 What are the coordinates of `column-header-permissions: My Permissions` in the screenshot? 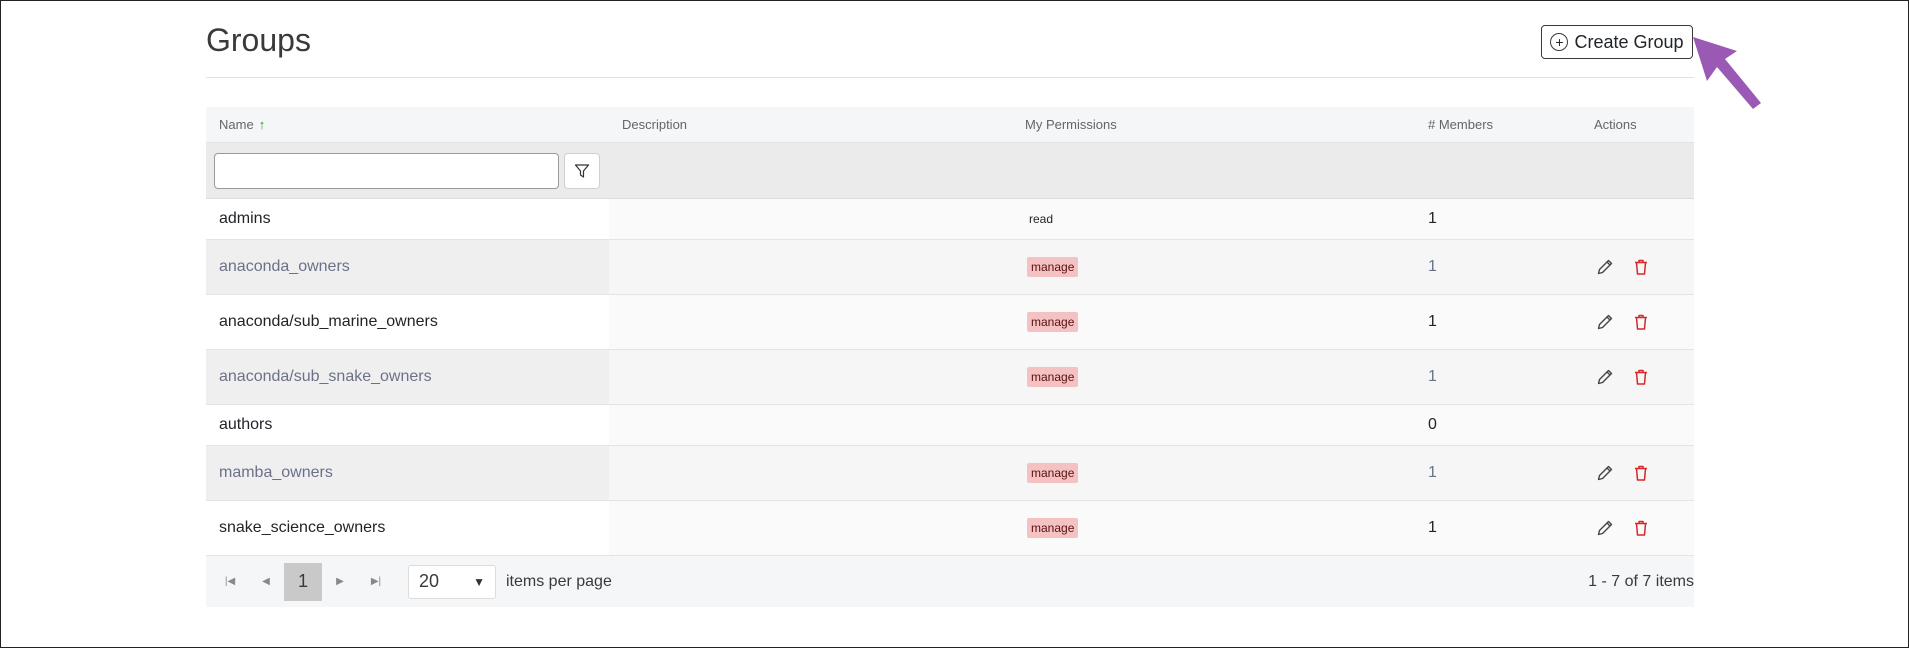 It's located at (1213, 124).